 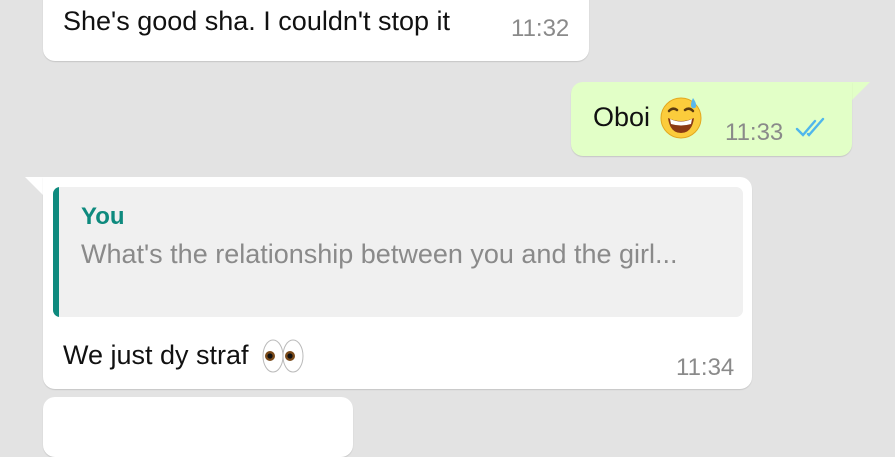 I want to click on message-timestamp: 11:34, so click(x=705, y=367).